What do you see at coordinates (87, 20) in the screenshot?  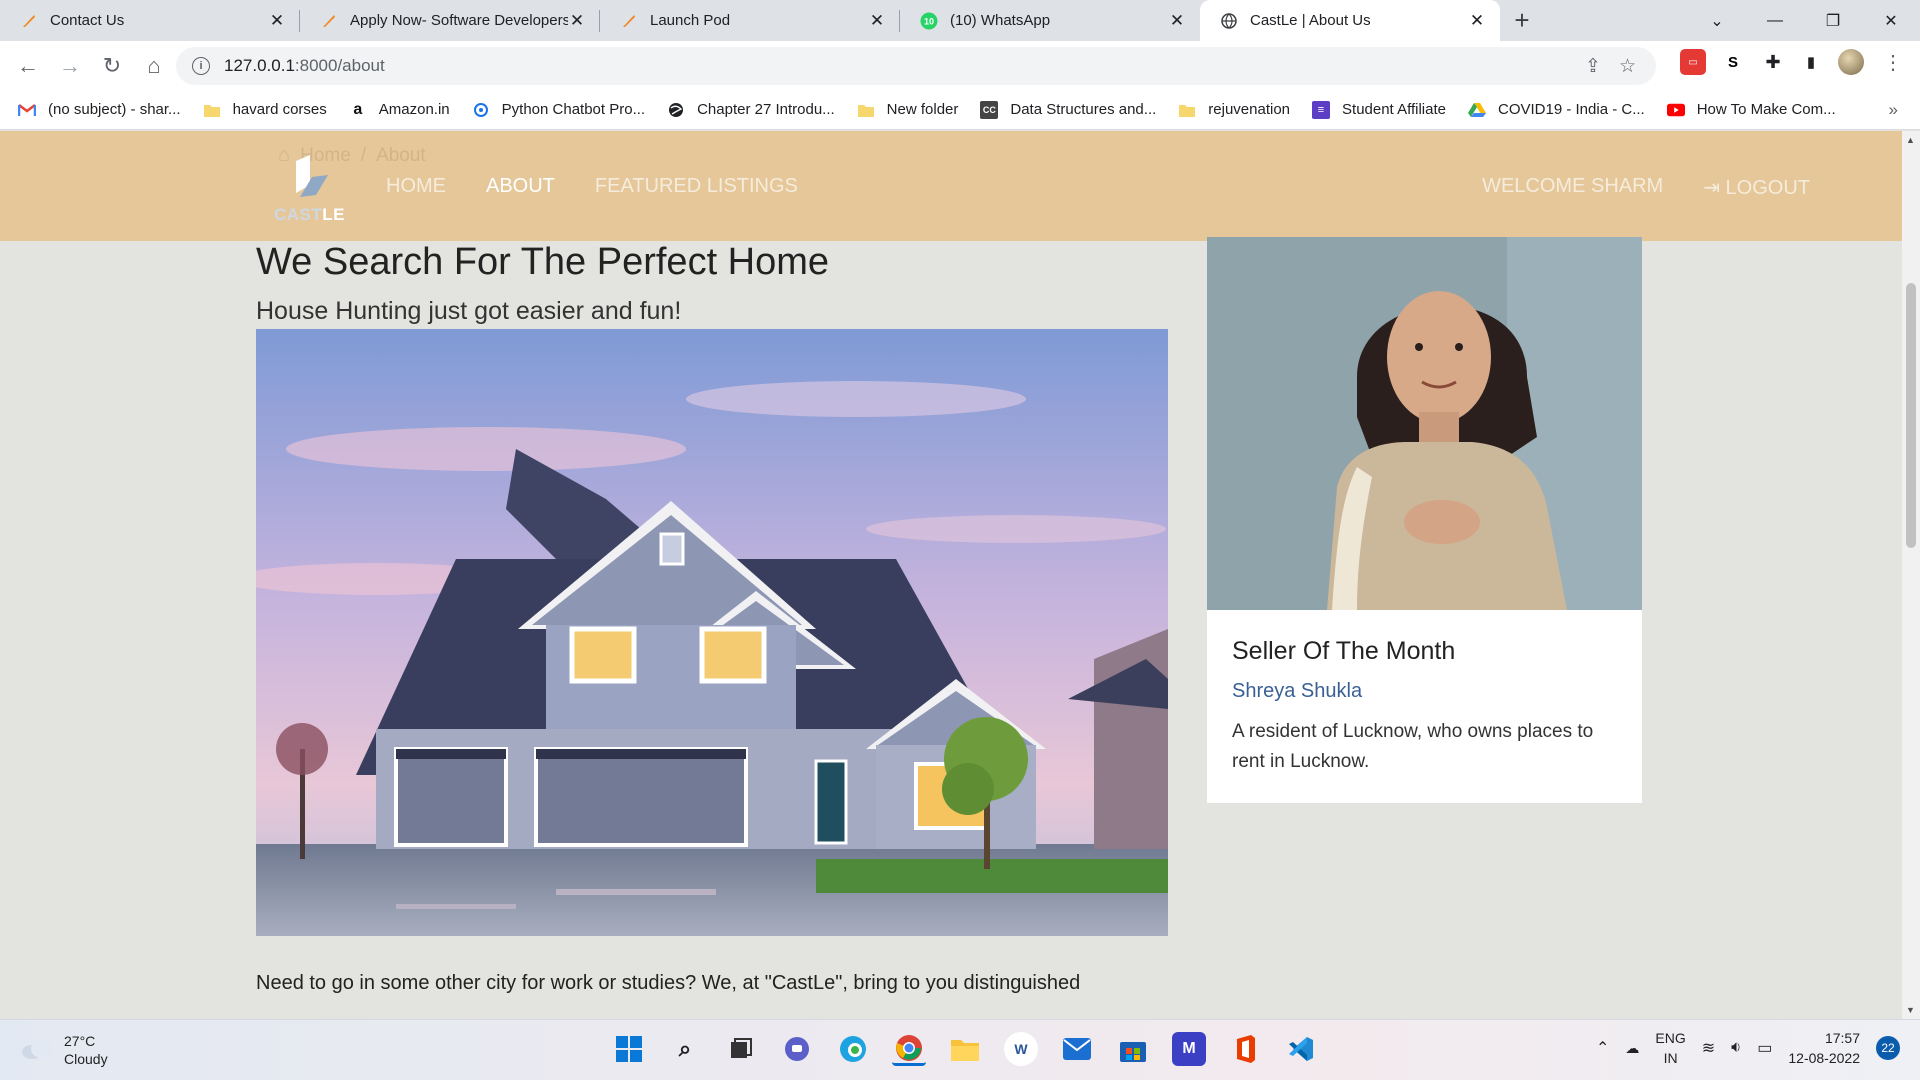 I see `tab-title: Contact Us` at bounding box center [87, 20].